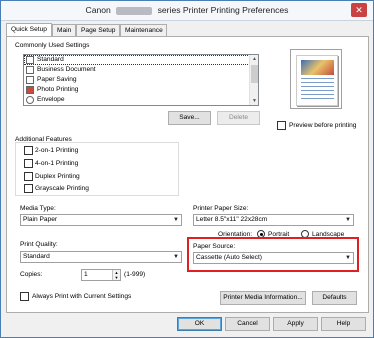  Describe the element at coordinates (295, 324) in the screenshot. I see `apply-button: Apply` at that location.